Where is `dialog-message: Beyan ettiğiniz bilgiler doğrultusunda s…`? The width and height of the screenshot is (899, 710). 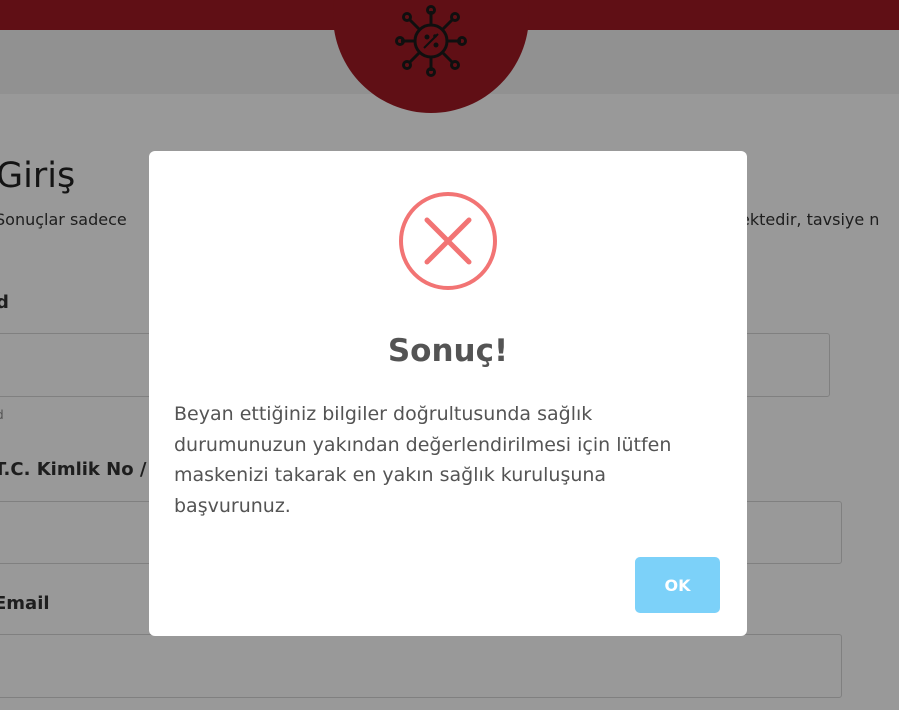 dialog-message: Beyan ettiğiniz bilgiler doğrultusunda s… is located at coordinates (423, 460).